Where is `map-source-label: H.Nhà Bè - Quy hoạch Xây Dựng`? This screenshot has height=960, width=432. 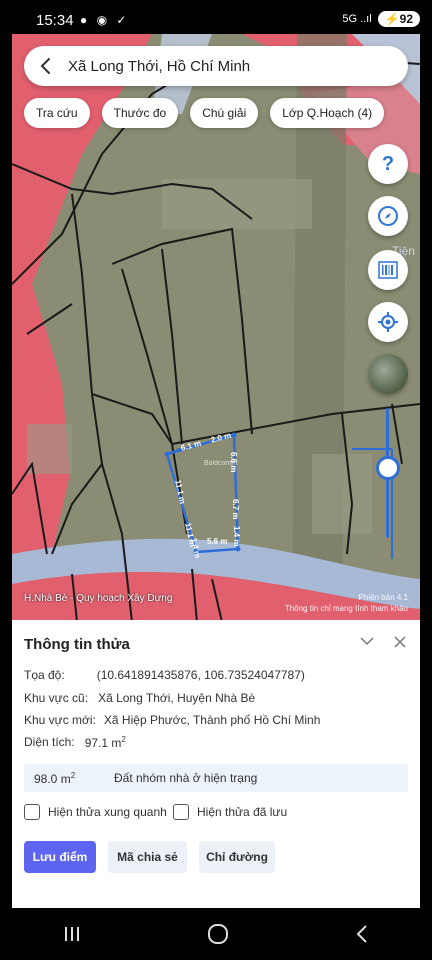
map-source-label: H.Nhà Bè - Quy hoạch Xây Dựng is located at coordinates (98, 598).